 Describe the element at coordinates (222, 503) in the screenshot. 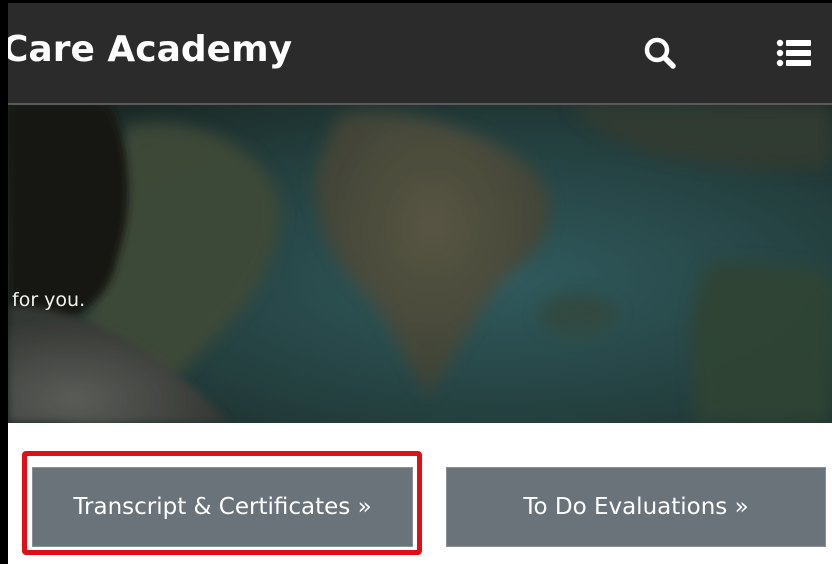

I see `highlight-box` at that location.